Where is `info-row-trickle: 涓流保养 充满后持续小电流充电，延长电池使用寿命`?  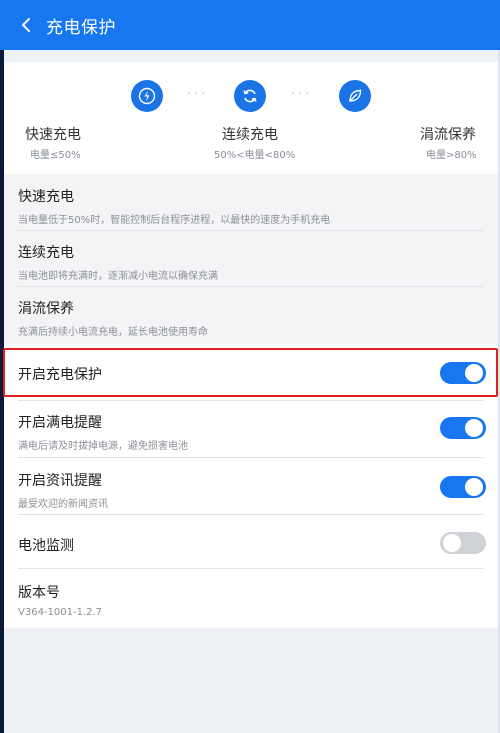
info-row-trickle: 涓流保养 充满后持续小电流充电，延长电池使用寿命 is located at coordinates (251, 318).